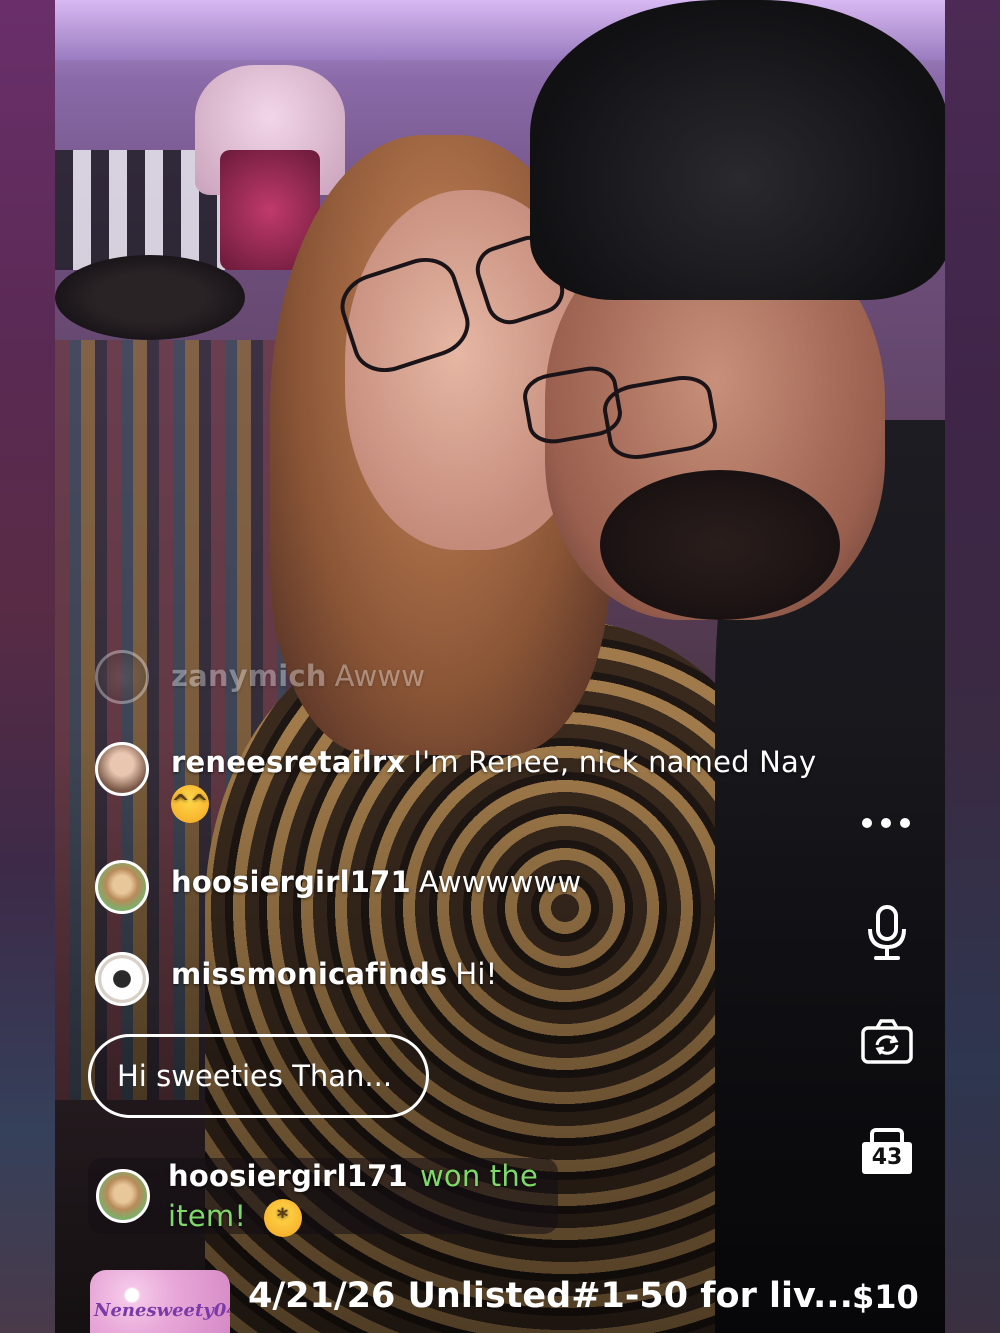  I want to click on winner-banner: hoosiergirl171 won the item! *, so click(323, 1197).